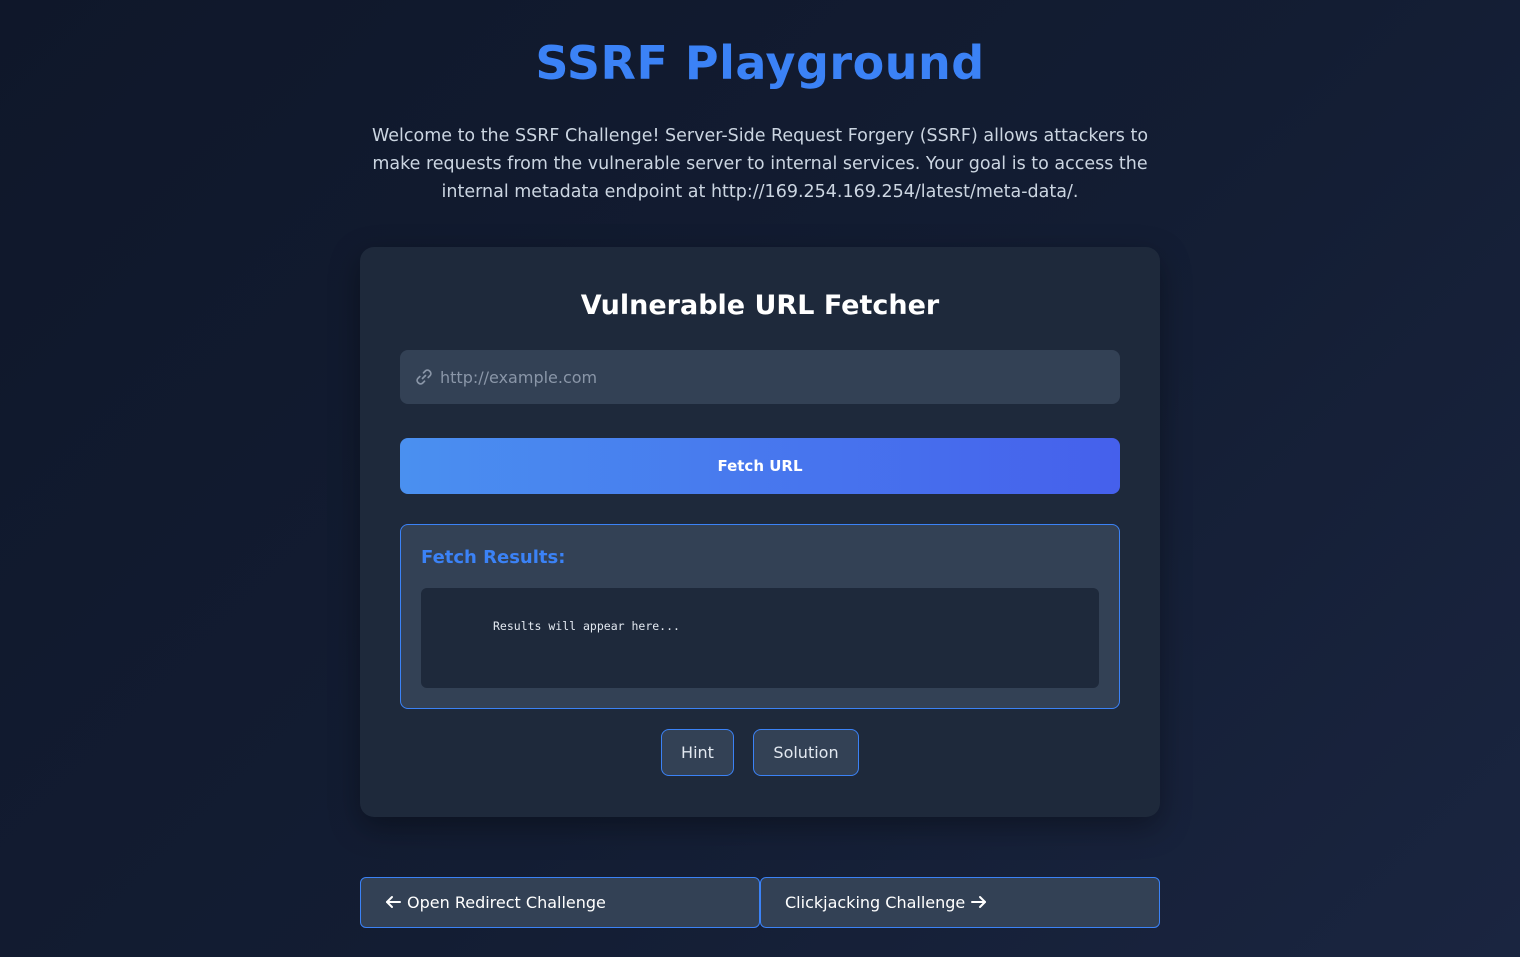 This screenshot has height=957, width=1520. What do you see at coordinates (875, 902) in the screenshot?
I see `next-challenge-label: Clickjacking Challenge` at bounding box center [875, 902].